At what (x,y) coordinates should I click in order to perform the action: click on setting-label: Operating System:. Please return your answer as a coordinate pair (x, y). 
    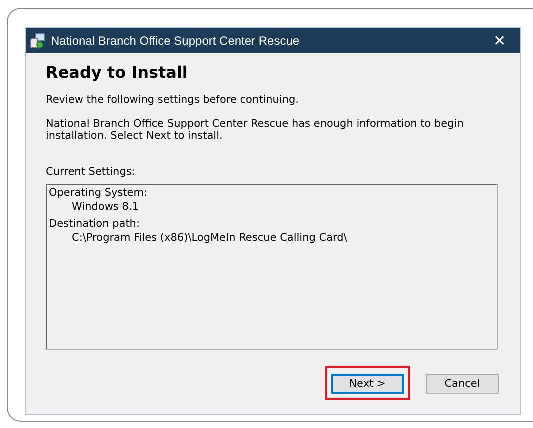
    Looking at the image, I should click on (99, 193).